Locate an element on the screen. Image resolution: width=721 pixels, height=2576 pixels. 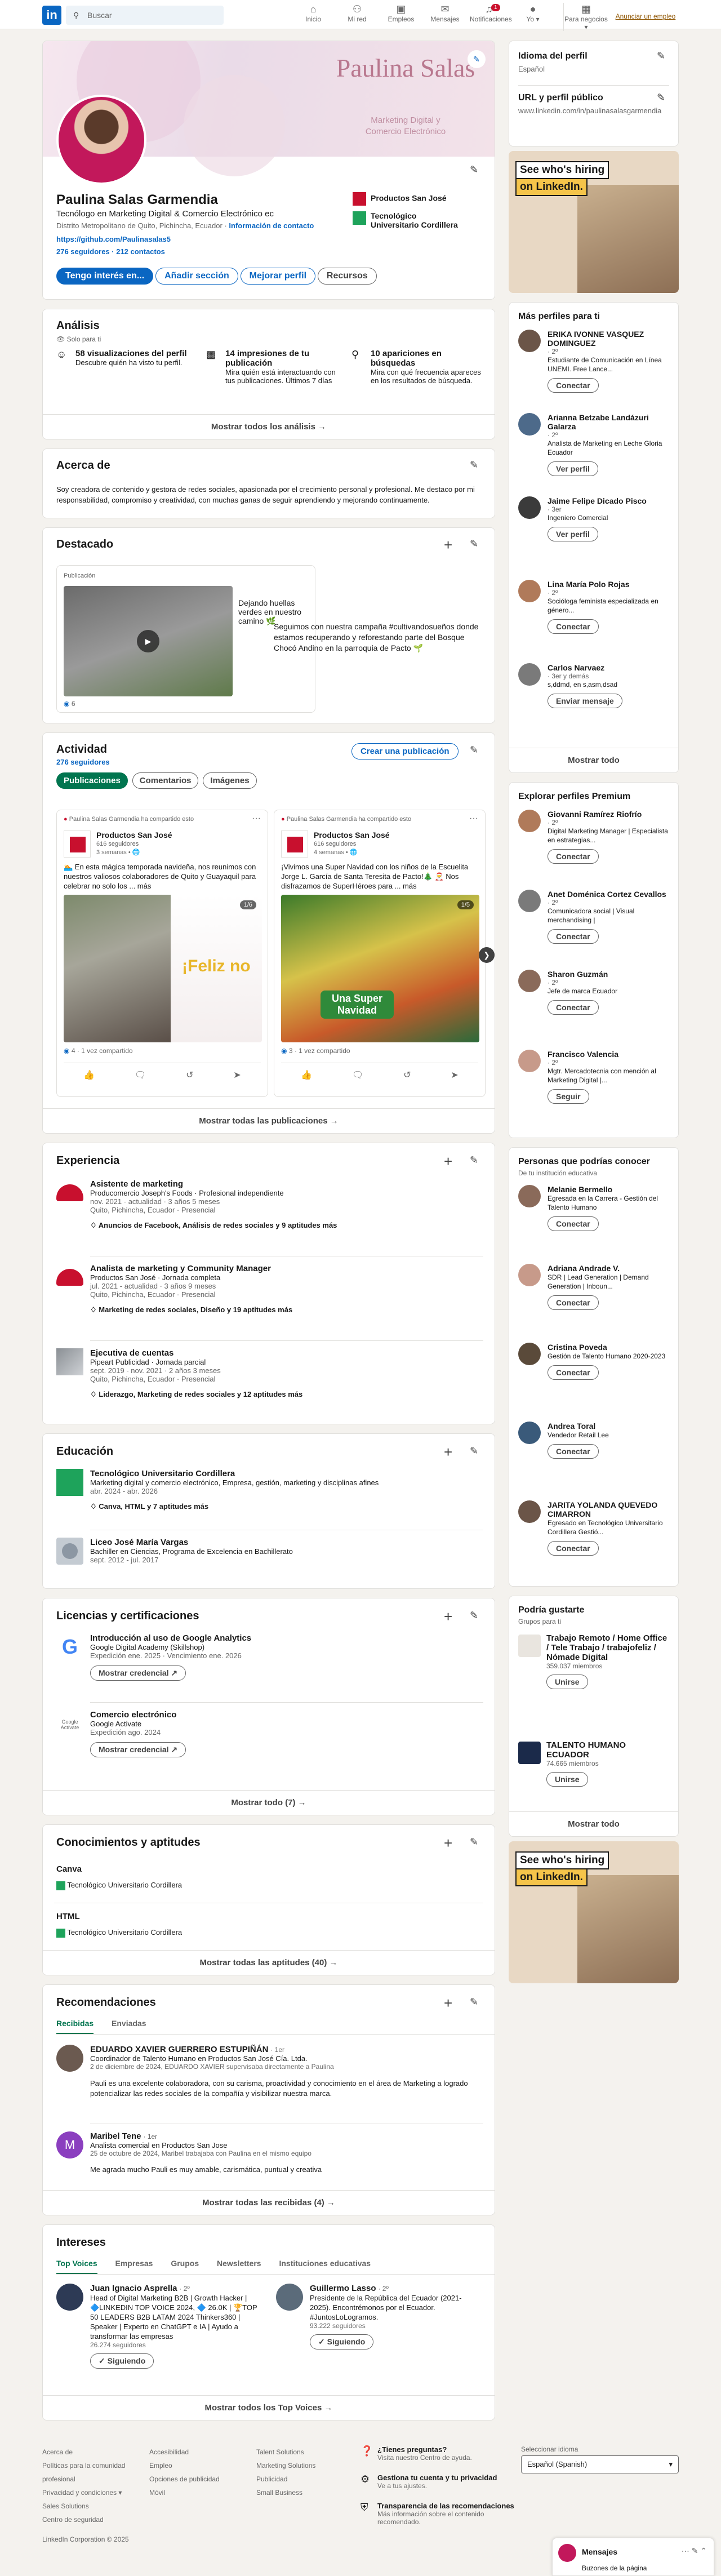
footer-link: Empleo is located at coordinates (197, 2466).